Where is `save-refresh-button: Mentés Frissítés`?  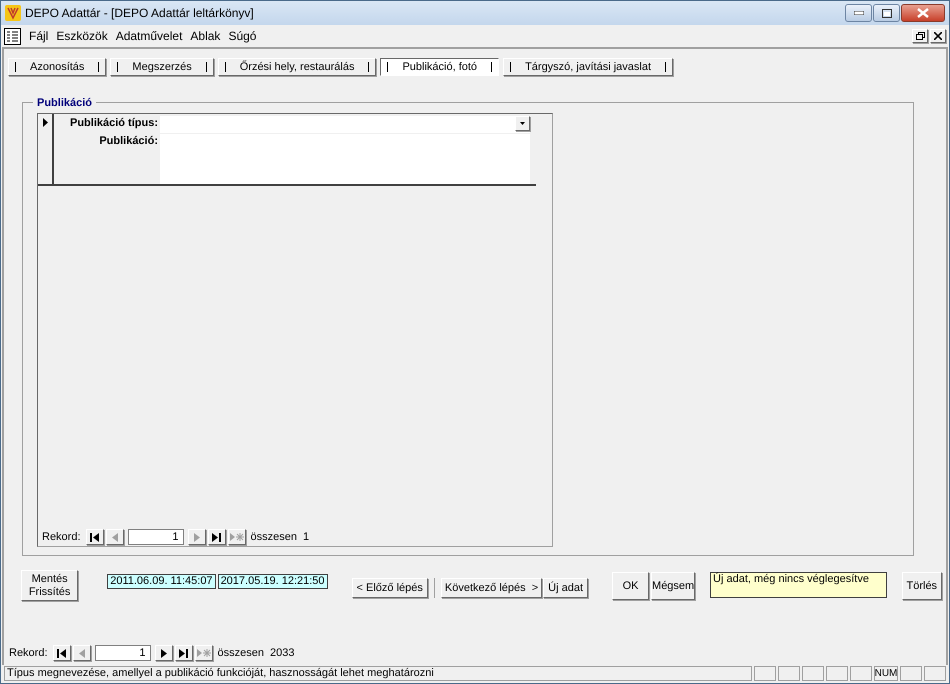
save-refresh-button: Mentés Frissítés is located at coordinates (49, 585).